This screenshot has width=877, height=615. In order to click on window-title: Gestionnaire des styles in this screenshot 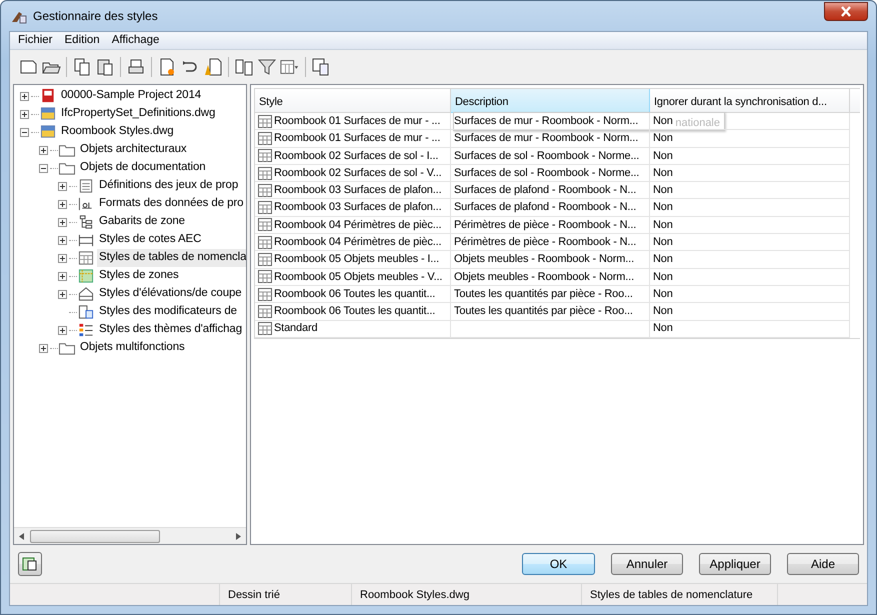, I will do `click(95, 16)`.